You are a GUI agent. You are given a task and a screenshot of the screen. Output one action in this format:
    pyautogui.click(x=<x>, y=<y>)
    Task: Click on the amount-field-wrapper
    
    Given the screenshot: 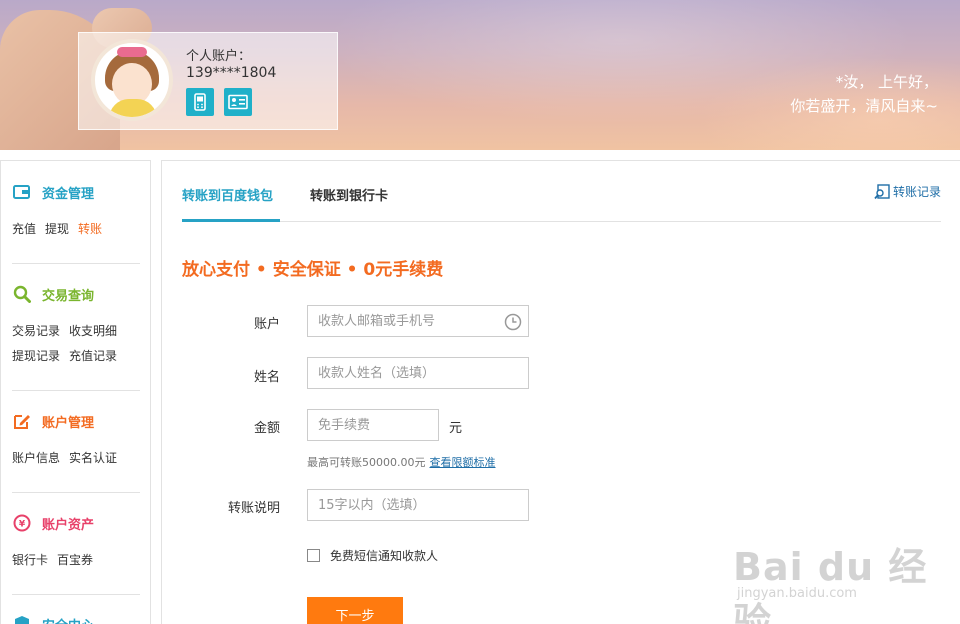 What is the action you would take?
    pyautogui.click(x=373, y=425)
    